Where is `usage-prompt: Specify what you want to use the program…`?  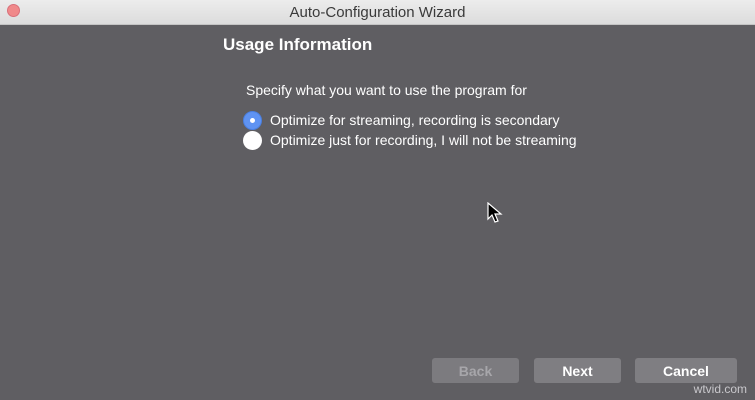
usage-prompt: Specify what you want to use the program… is located at coordinates (386, 90).